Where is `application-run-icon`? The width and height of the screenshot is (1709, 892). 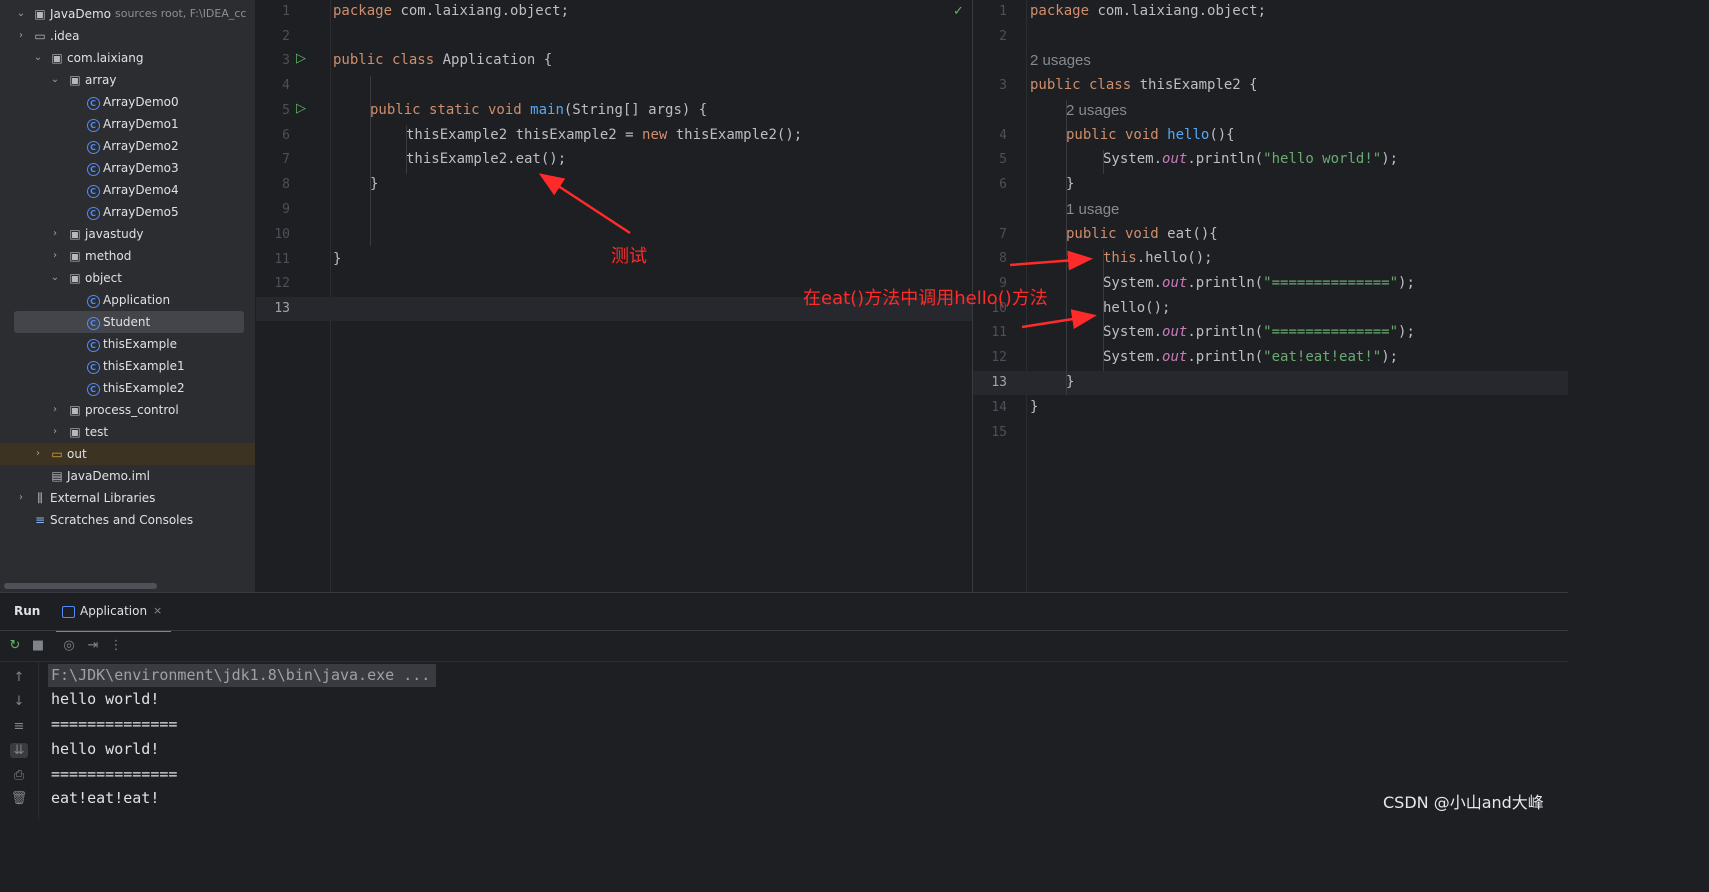
application-run-icon is located at coordinates (68, 612).